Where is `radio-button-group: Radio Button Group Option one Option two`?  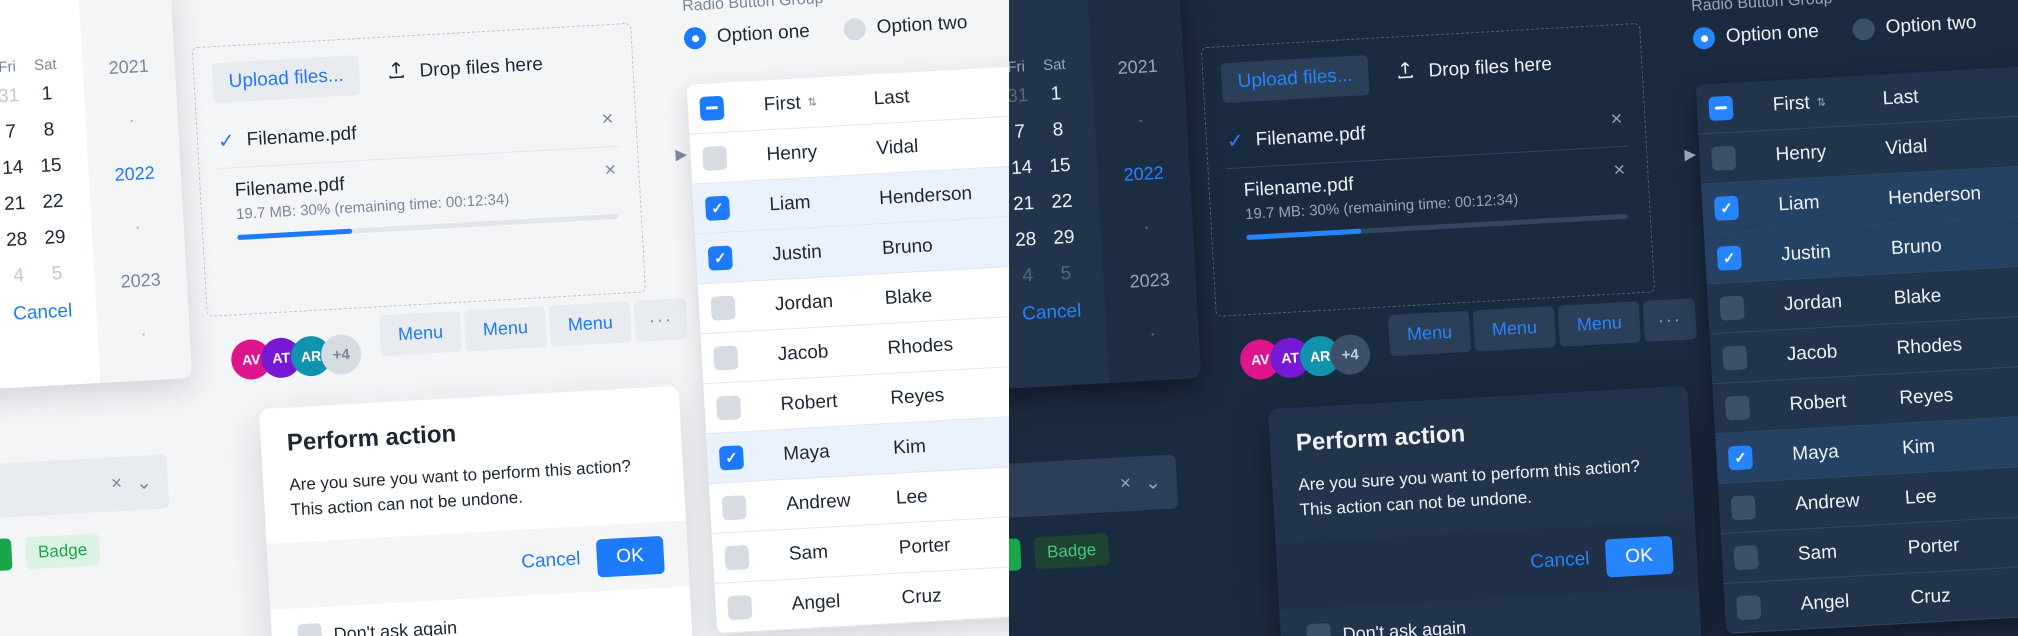 radio-button-group: Radio Button Group Option one Option two is located at coordinates (1854, 25).